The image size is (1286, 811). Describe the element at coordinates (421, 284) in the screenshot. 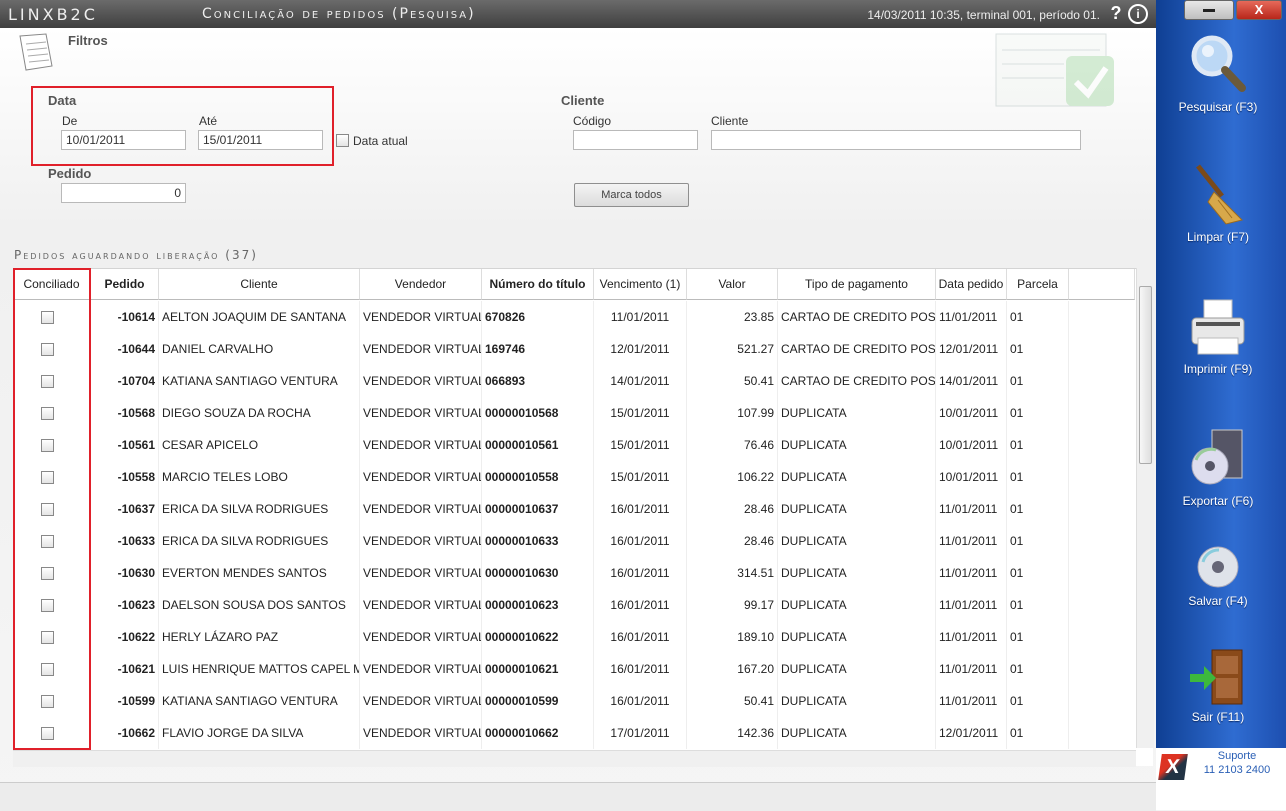

I see `column-header: Vendedor` at that location.